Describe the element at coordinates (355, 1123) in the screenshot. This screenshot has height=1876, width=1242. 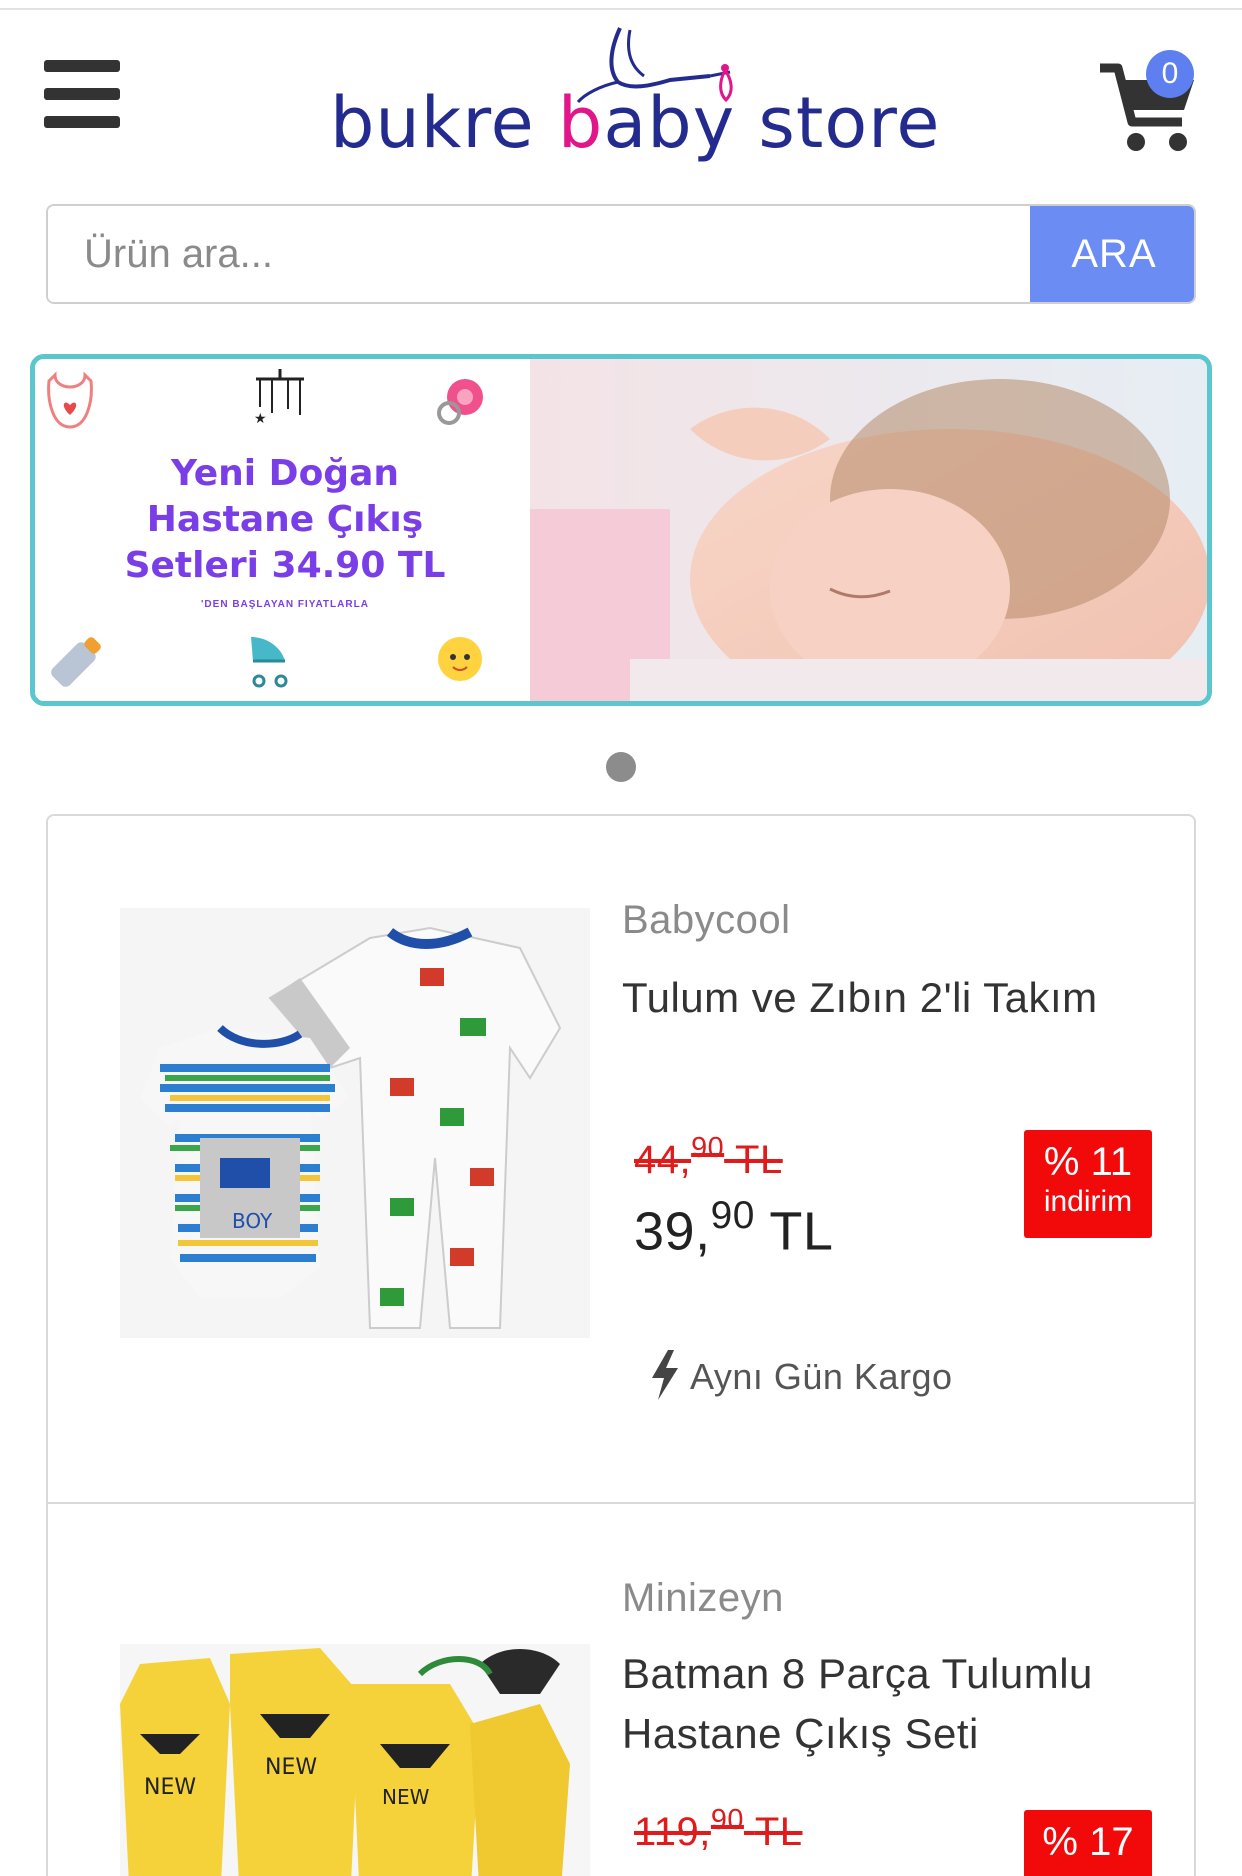
I see `product-image: BOY` at that location.